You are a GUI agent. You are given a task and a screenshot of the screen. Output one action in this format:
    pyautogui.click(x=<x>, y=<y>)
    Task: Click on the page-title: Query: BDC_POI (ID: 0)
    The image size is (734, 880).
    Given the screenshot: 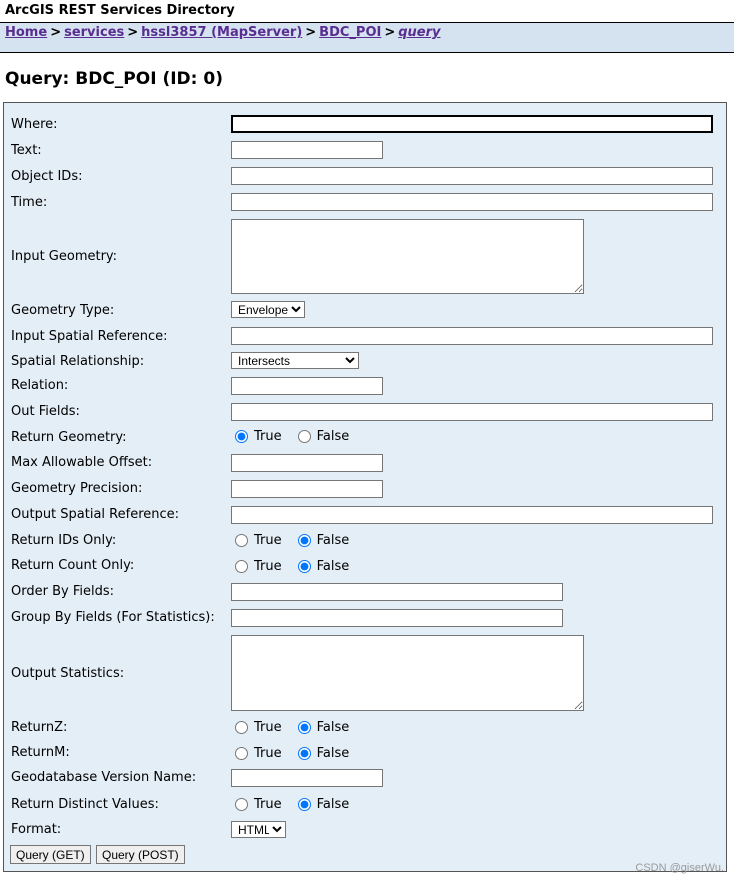 What is the action you would take?
    pyautogui.click(x=114, y=79)
    